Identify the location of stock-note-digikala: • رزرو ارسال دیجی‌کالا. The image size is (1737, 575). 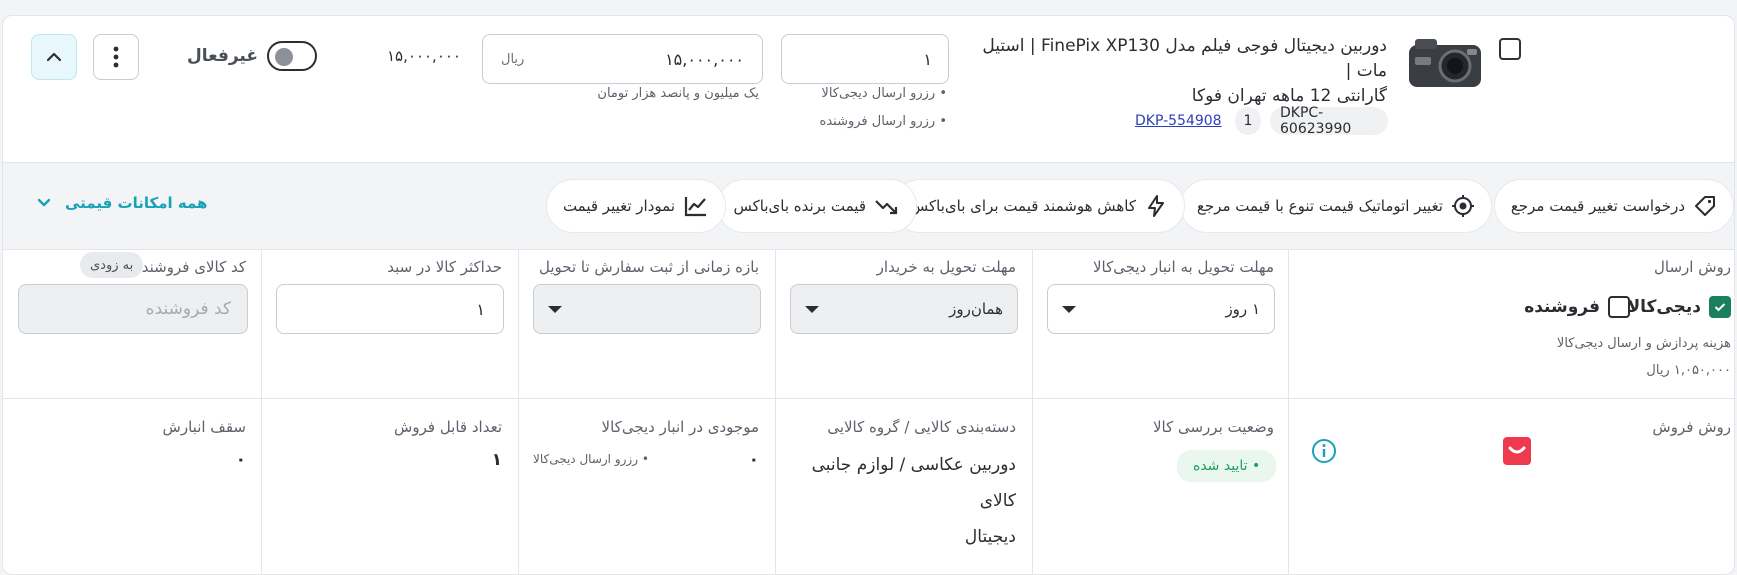
(884, 93).